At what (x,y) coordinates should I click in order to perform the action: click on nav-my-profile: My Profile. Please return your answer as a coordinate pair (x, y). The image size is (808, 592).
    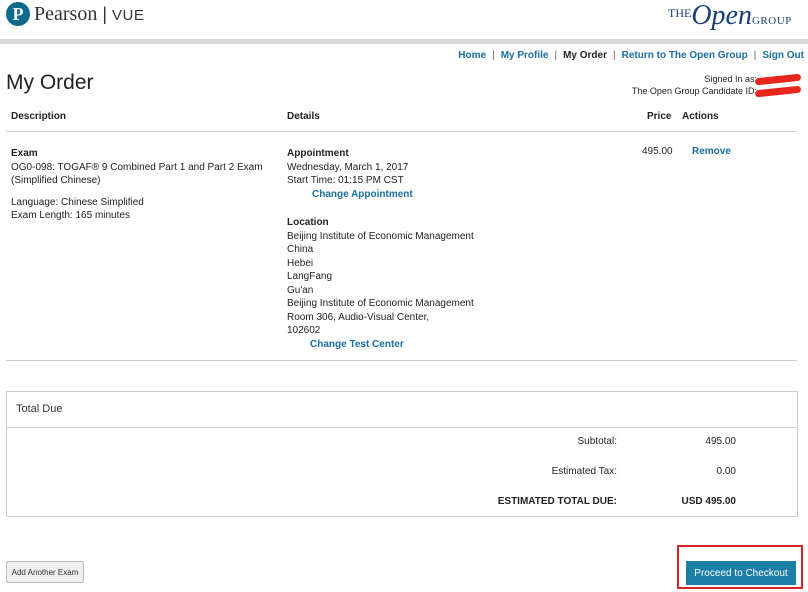
    Looking at the image, I should click on (525, 55).